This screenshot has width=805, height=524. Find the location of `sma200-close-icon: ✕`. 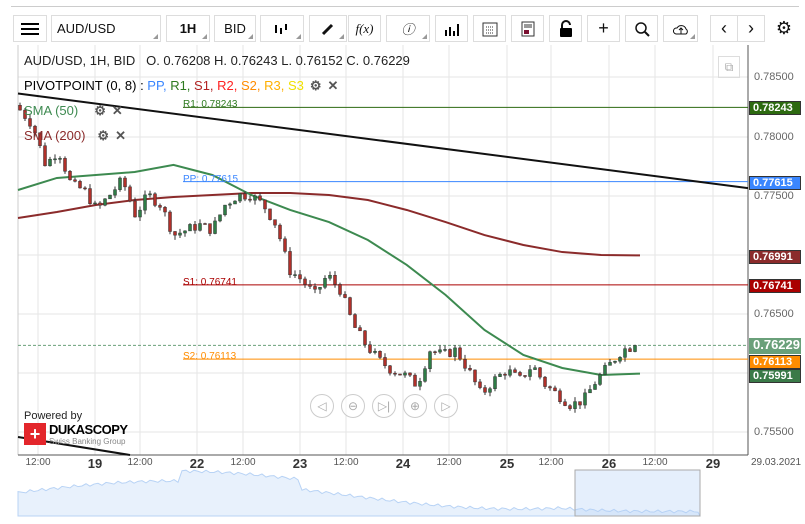

sma200-close-icon: ✕ is located at coordinates (120, 136).